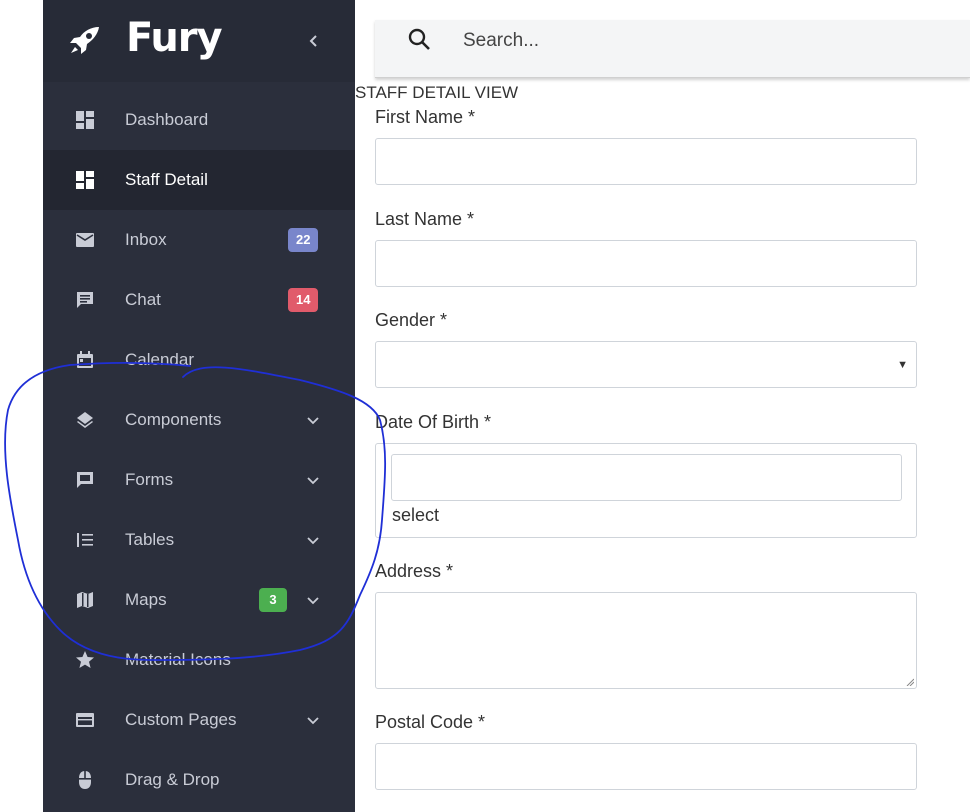  Describe the element at coordinates (146, 239) in the screenshot. I see `sidebar-item-label: Inbox` at that location.